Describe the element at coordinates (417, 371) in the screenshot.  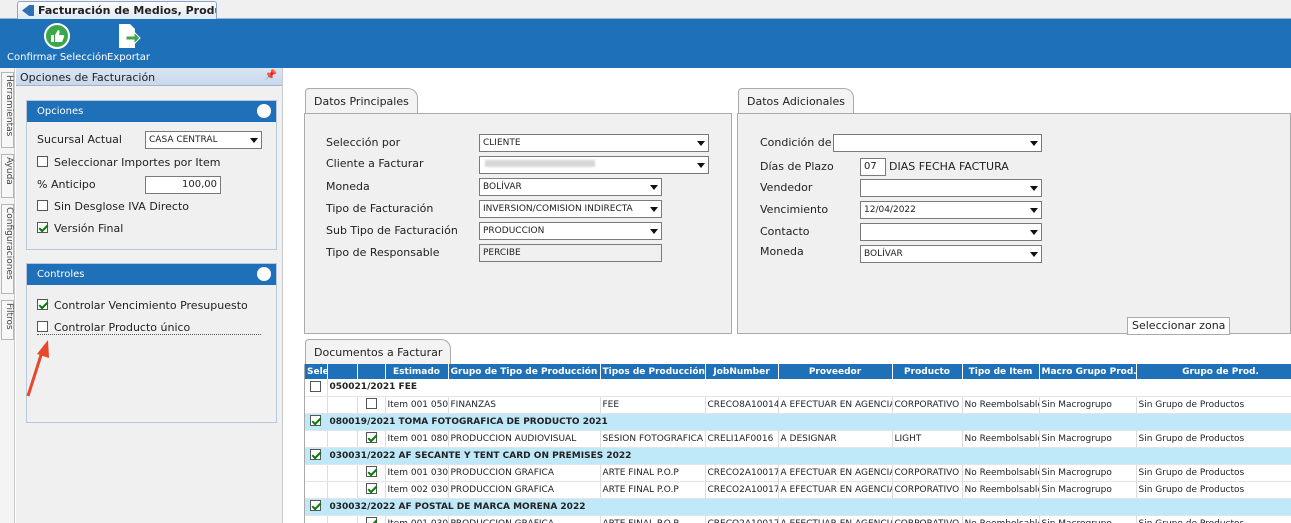
I see `column-header: Estimado` at that location.